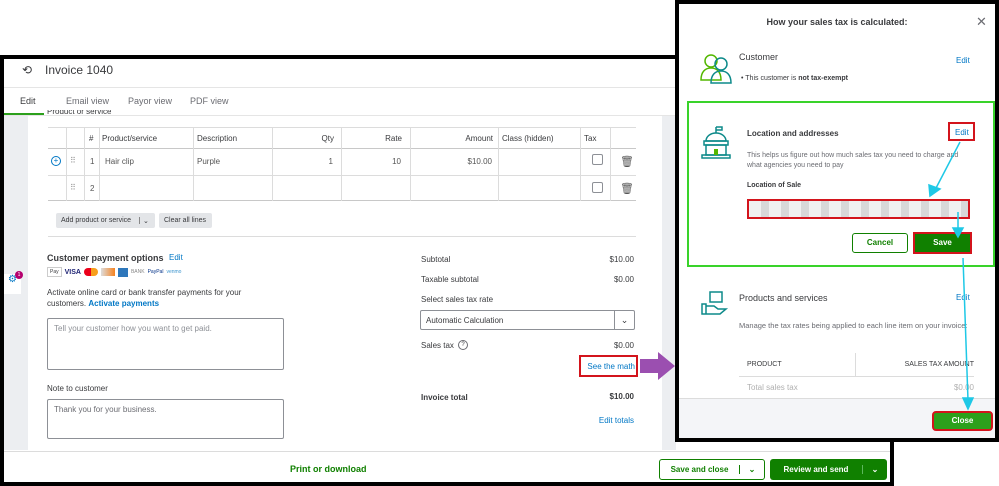 The image size is (999, 486). What do you see at coordinates (28, 101) in the screenshot?
I see `tab-edit: Edit` at bounding box center [28, 101].